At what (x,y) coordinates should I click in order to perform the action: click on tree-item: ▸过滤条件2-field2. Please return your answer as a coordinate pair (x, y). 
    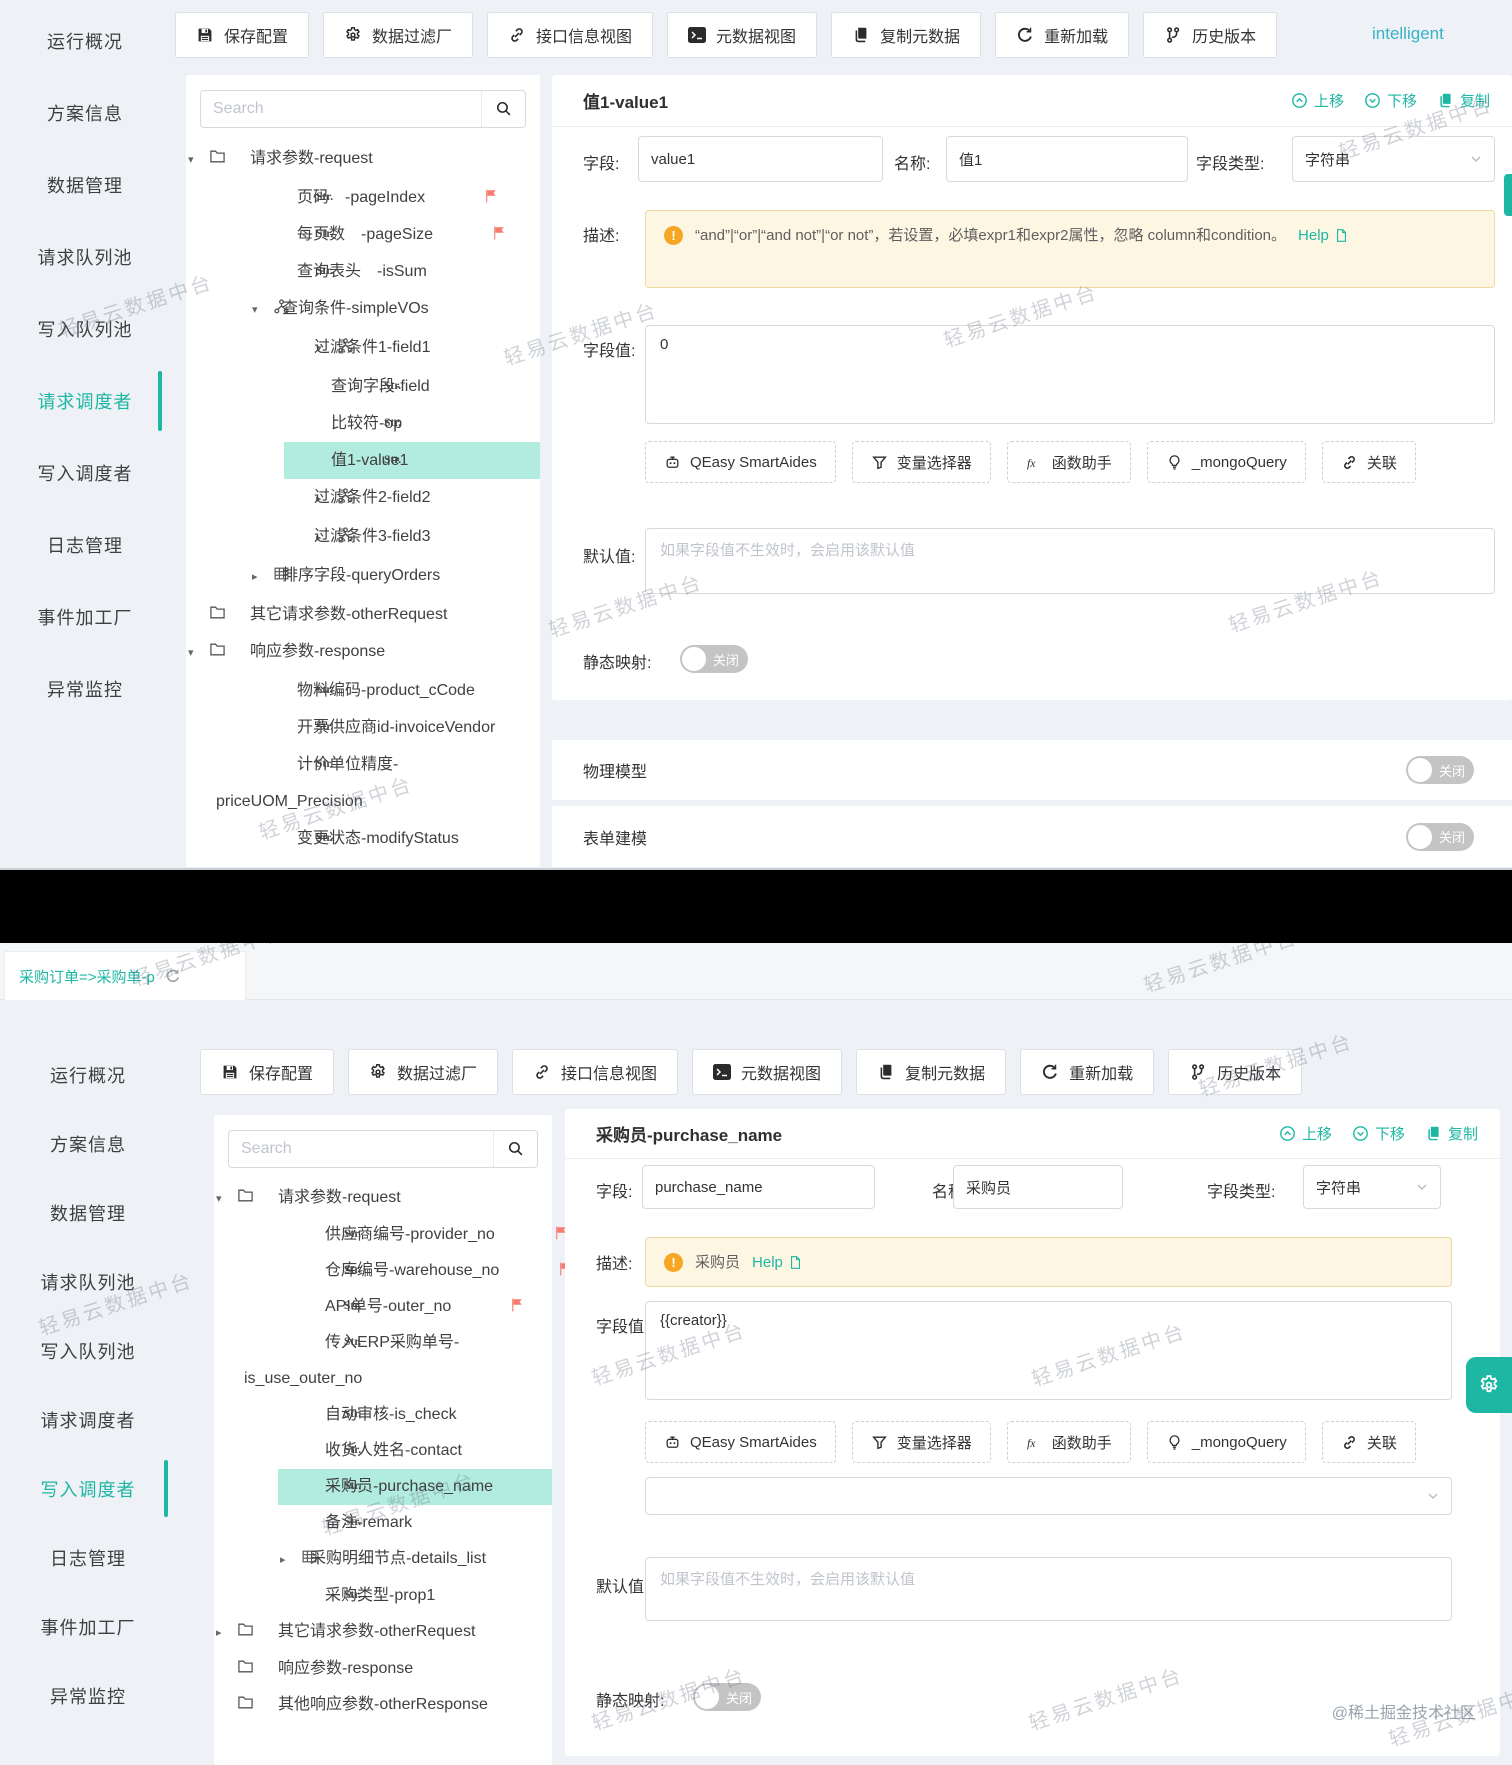
    Looking at the image, I should click on (363, 498).